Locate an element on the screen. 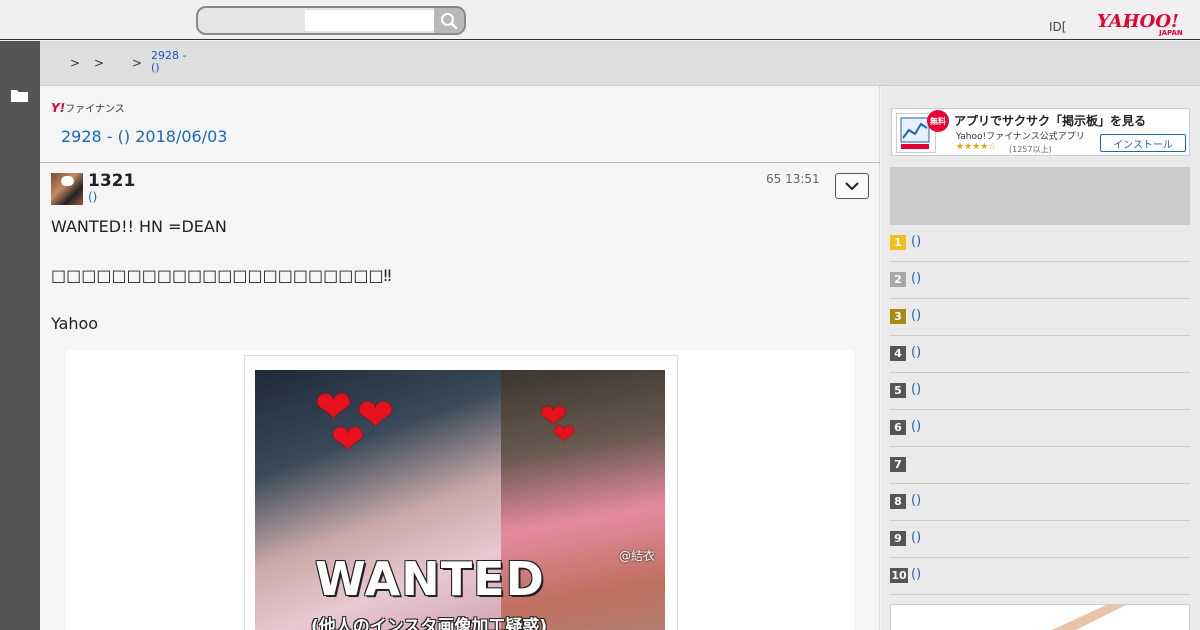 The image size is (1200, 630). bottom-ad-image is located at coordinates (1040, 617).